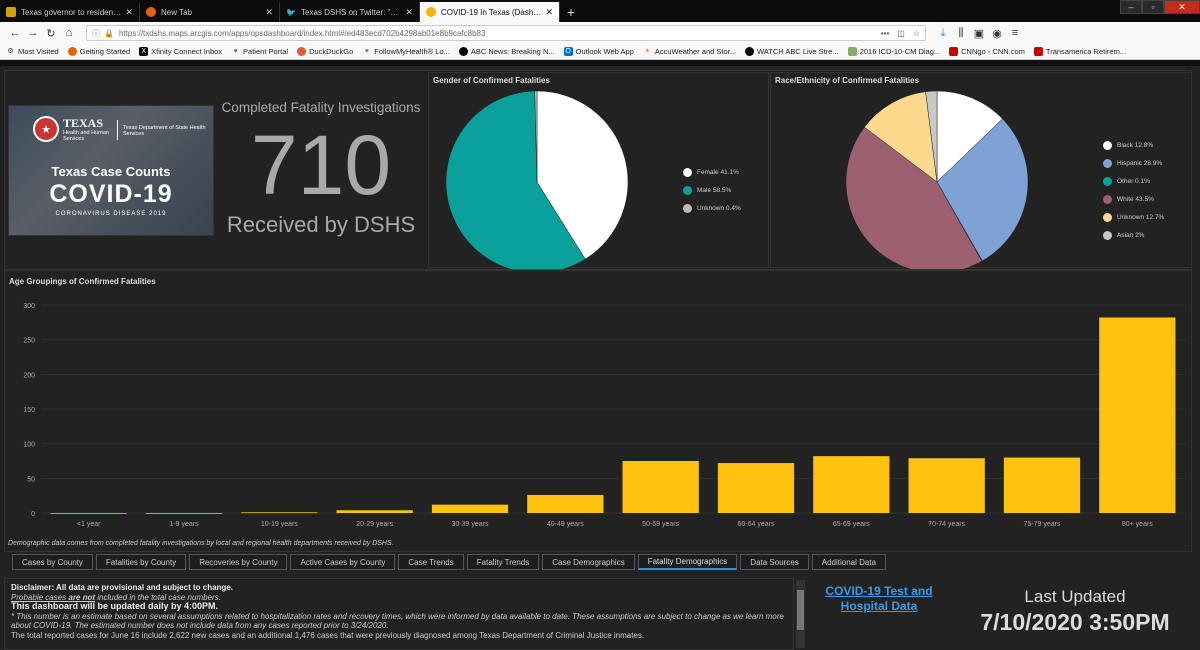 The width and height of the screenshot is (1200, 650). What do you see at coordinates (997, 33) in the screenshot?
I see `account-icon: ◉` at bounding box center [997, 33].